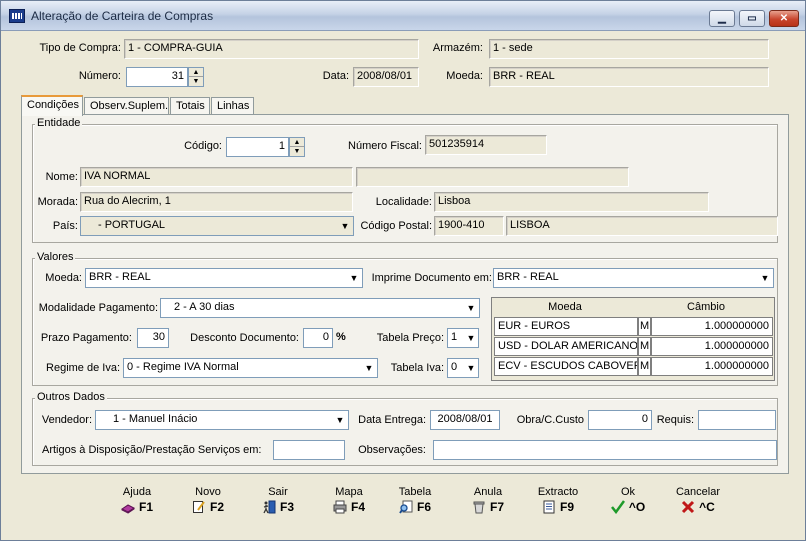 The width and height of the screenshot is (806, 541). Describe the element at coordinates (198, 507) in the screenshot. I see `new-document-icon` at that location.